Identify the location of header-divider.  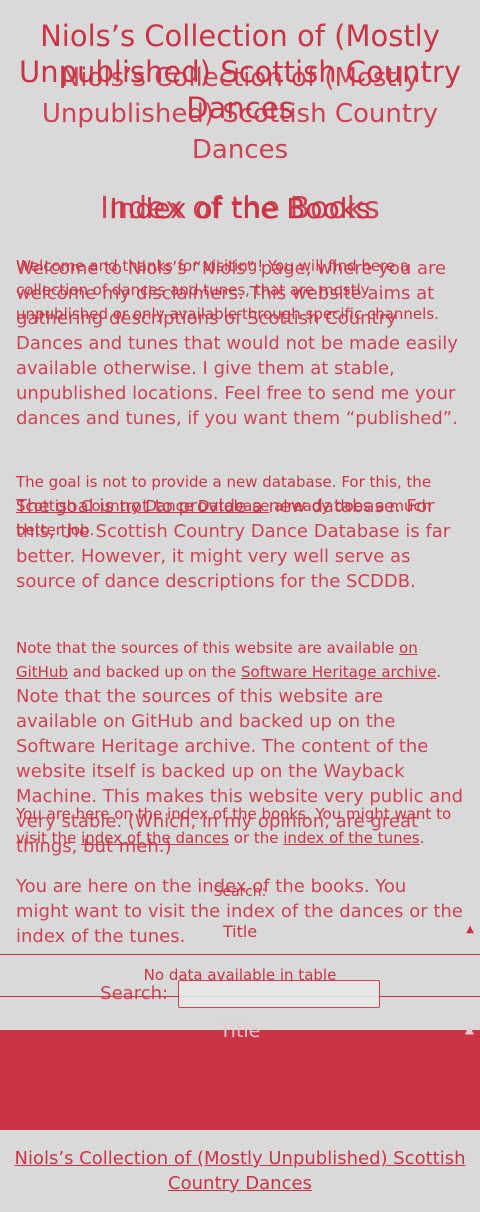
(240, 954).